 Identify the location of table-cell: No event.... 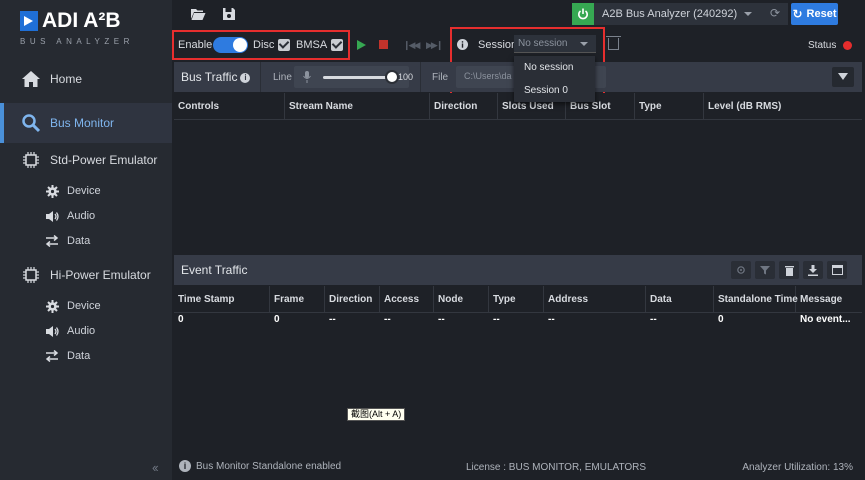
(825, 319).